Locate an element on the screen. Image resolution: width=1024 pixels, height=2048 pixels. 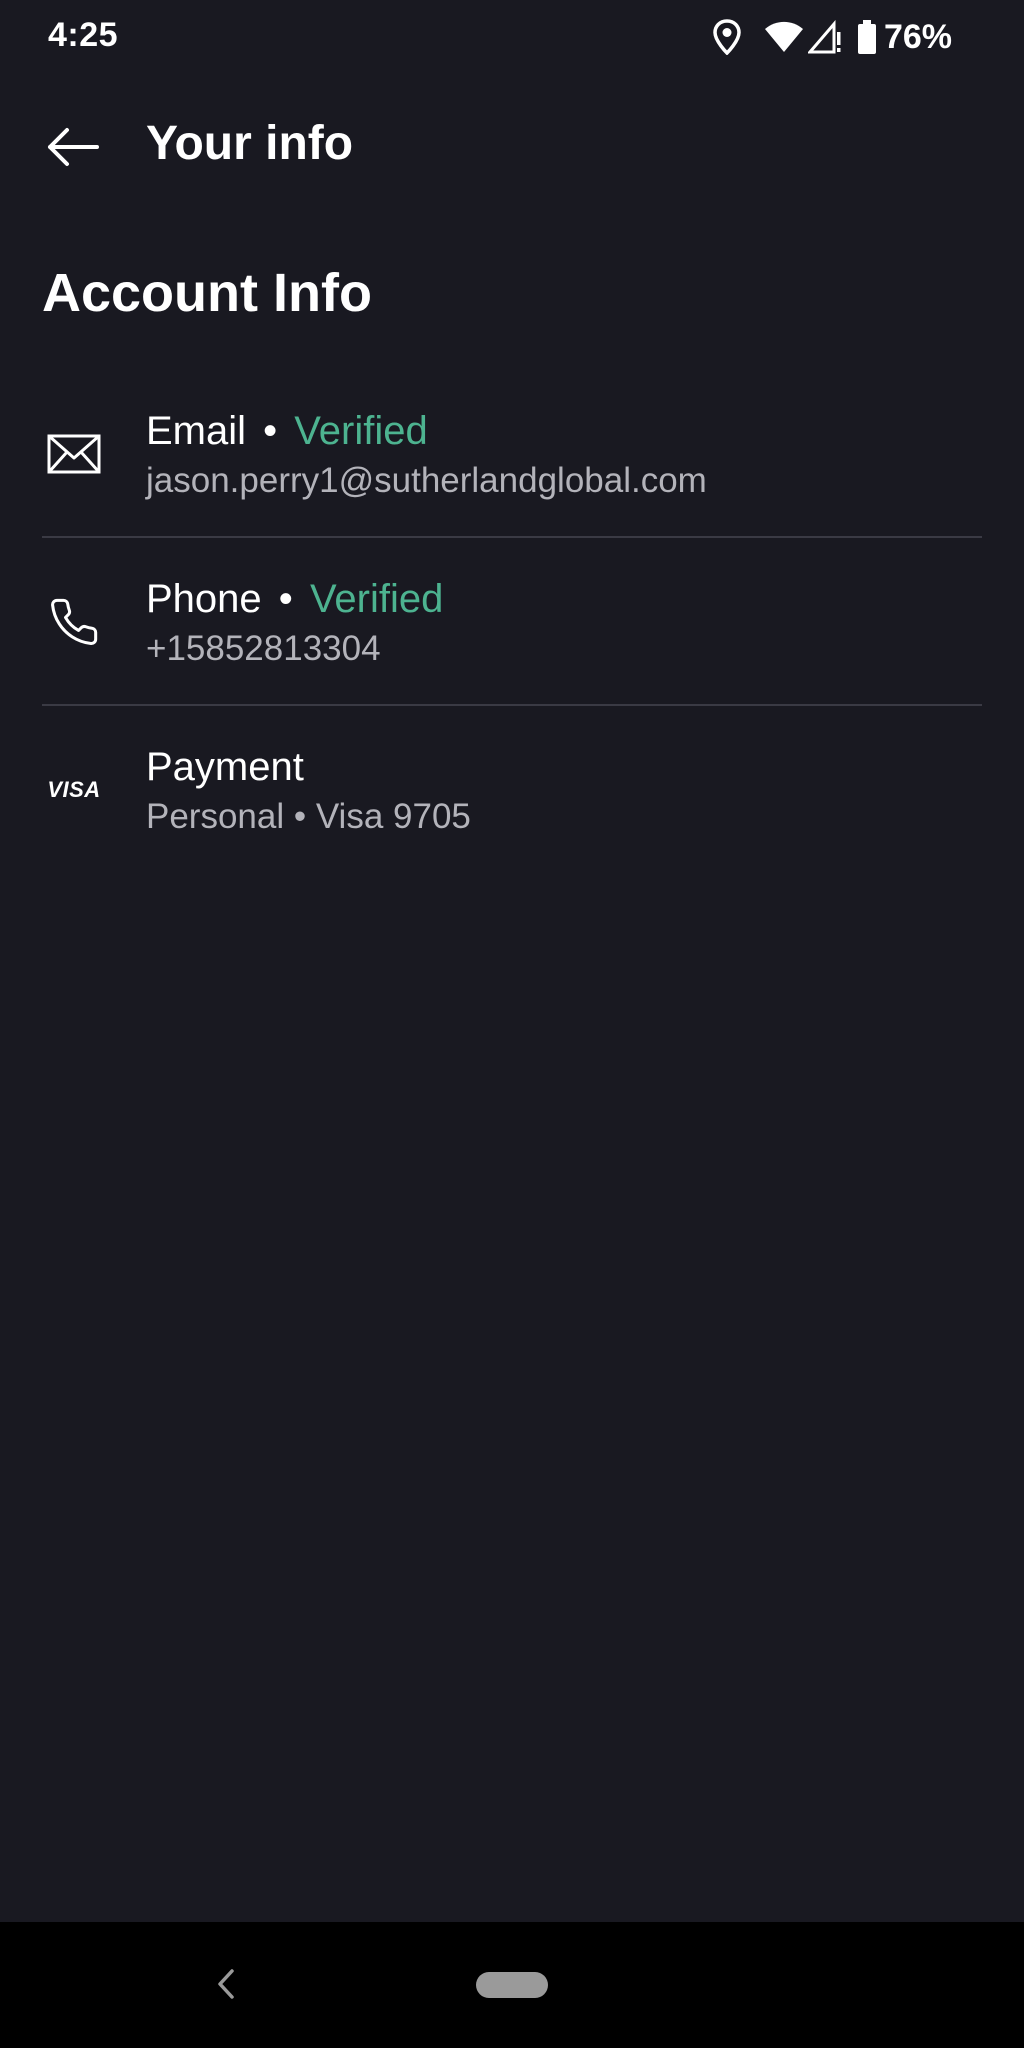
battery-percentage: 76% is located at coordinates (917, 36).